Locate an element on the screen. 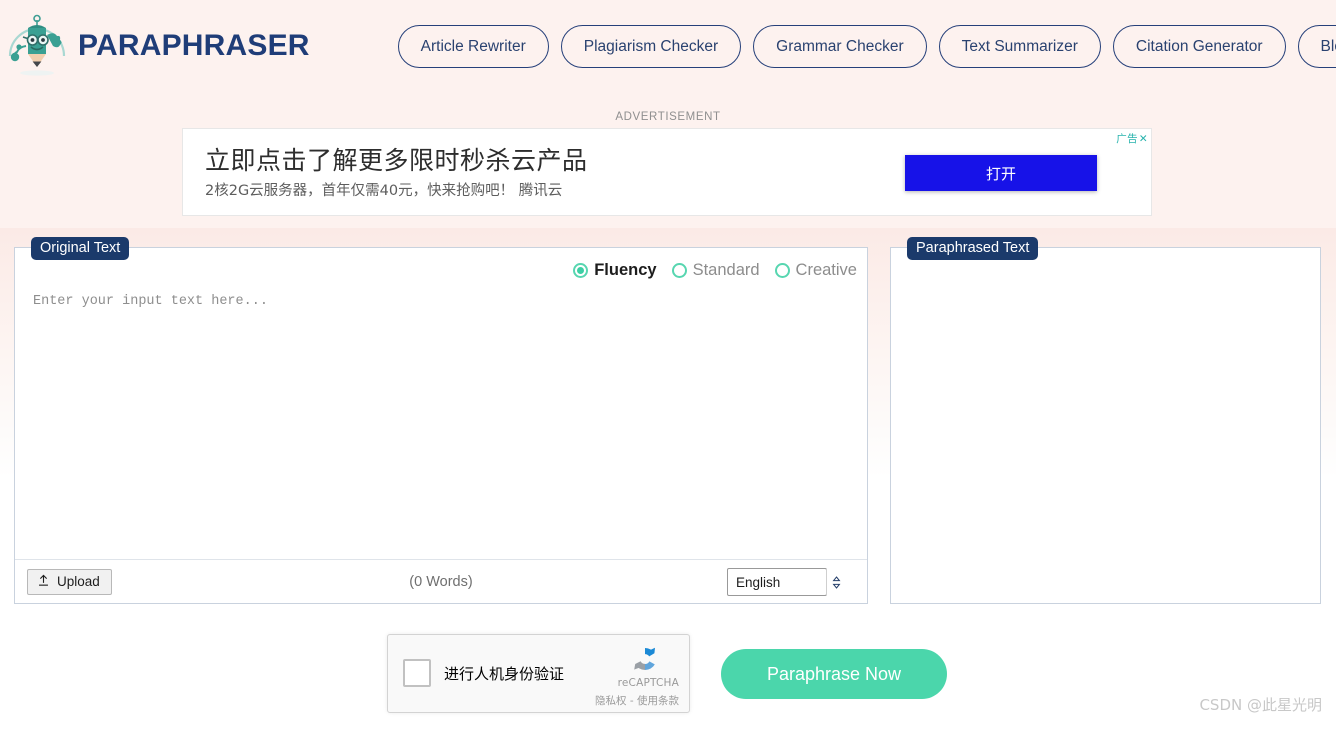  recaptcha-brand: reCAPTCHA is located at coordinates (648, 683).